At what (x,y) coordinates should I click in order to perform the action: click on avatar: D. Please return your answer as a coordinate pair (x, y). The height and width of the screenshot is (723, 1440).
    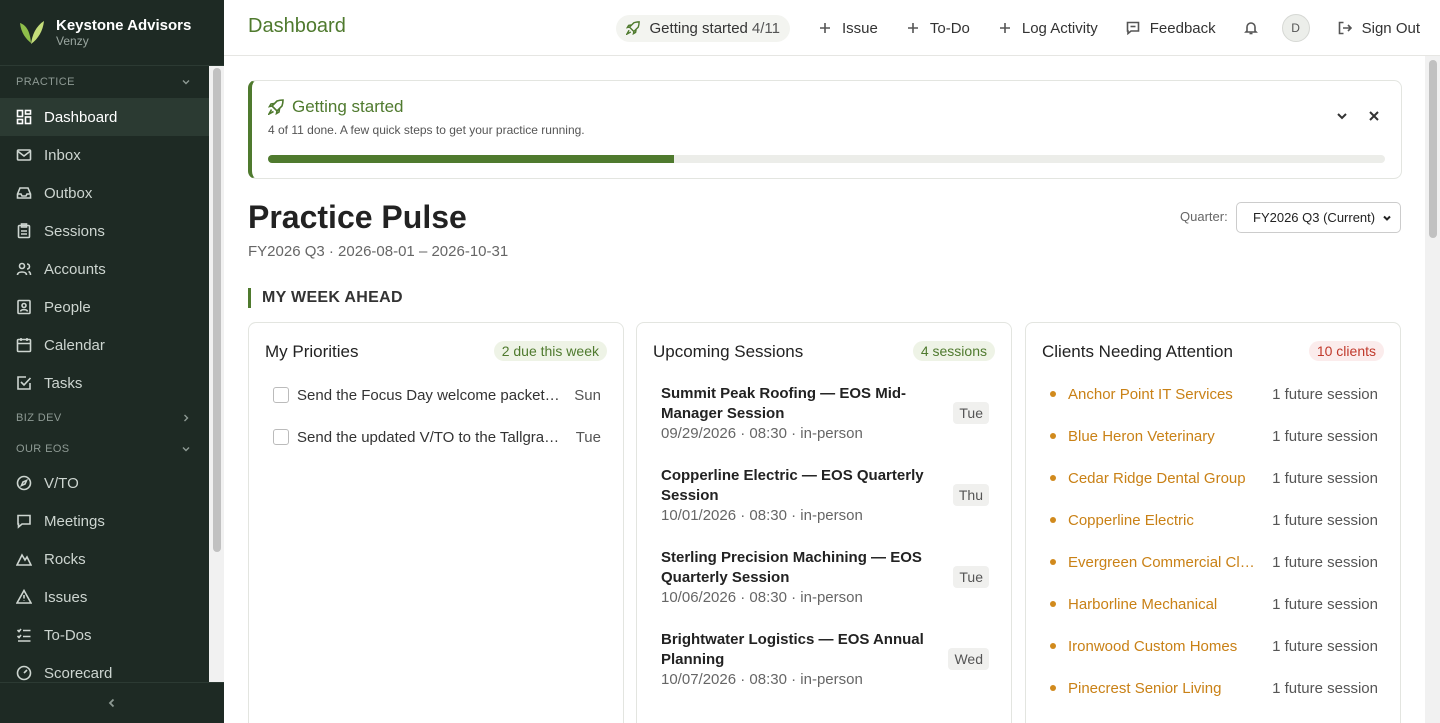
    Looking at the image, I should click on (1295, 28).